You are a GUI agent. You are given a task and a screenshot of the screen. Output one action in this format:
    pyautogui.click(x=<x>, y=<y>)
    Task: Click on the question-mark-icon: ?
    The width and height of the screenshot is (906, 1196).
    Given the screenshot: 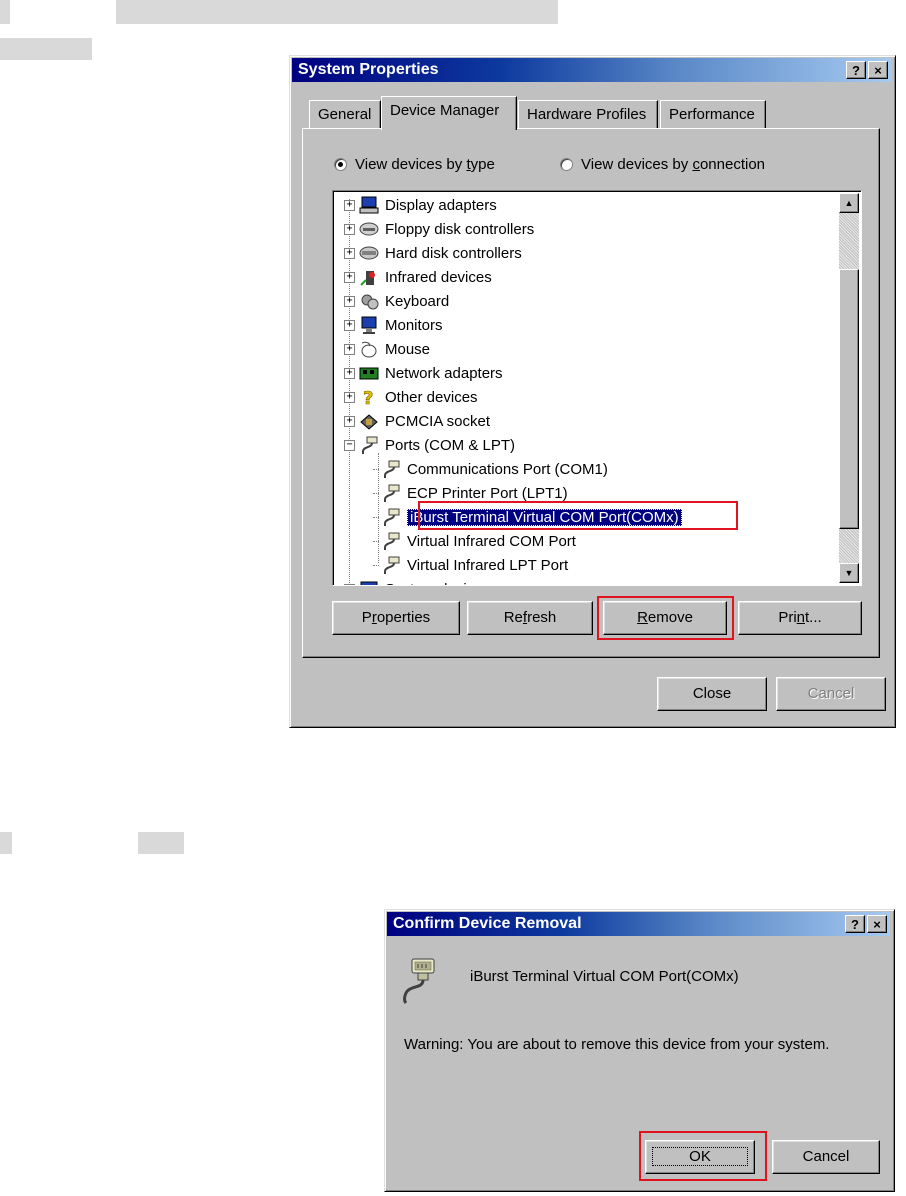 What is the action you would take?
    pyautogui.click(x=368, y=397)
    